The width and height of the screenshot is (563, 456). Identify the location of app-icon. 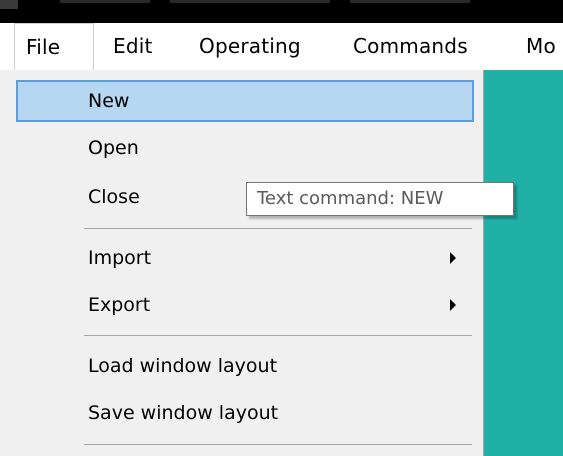
(9, 4).